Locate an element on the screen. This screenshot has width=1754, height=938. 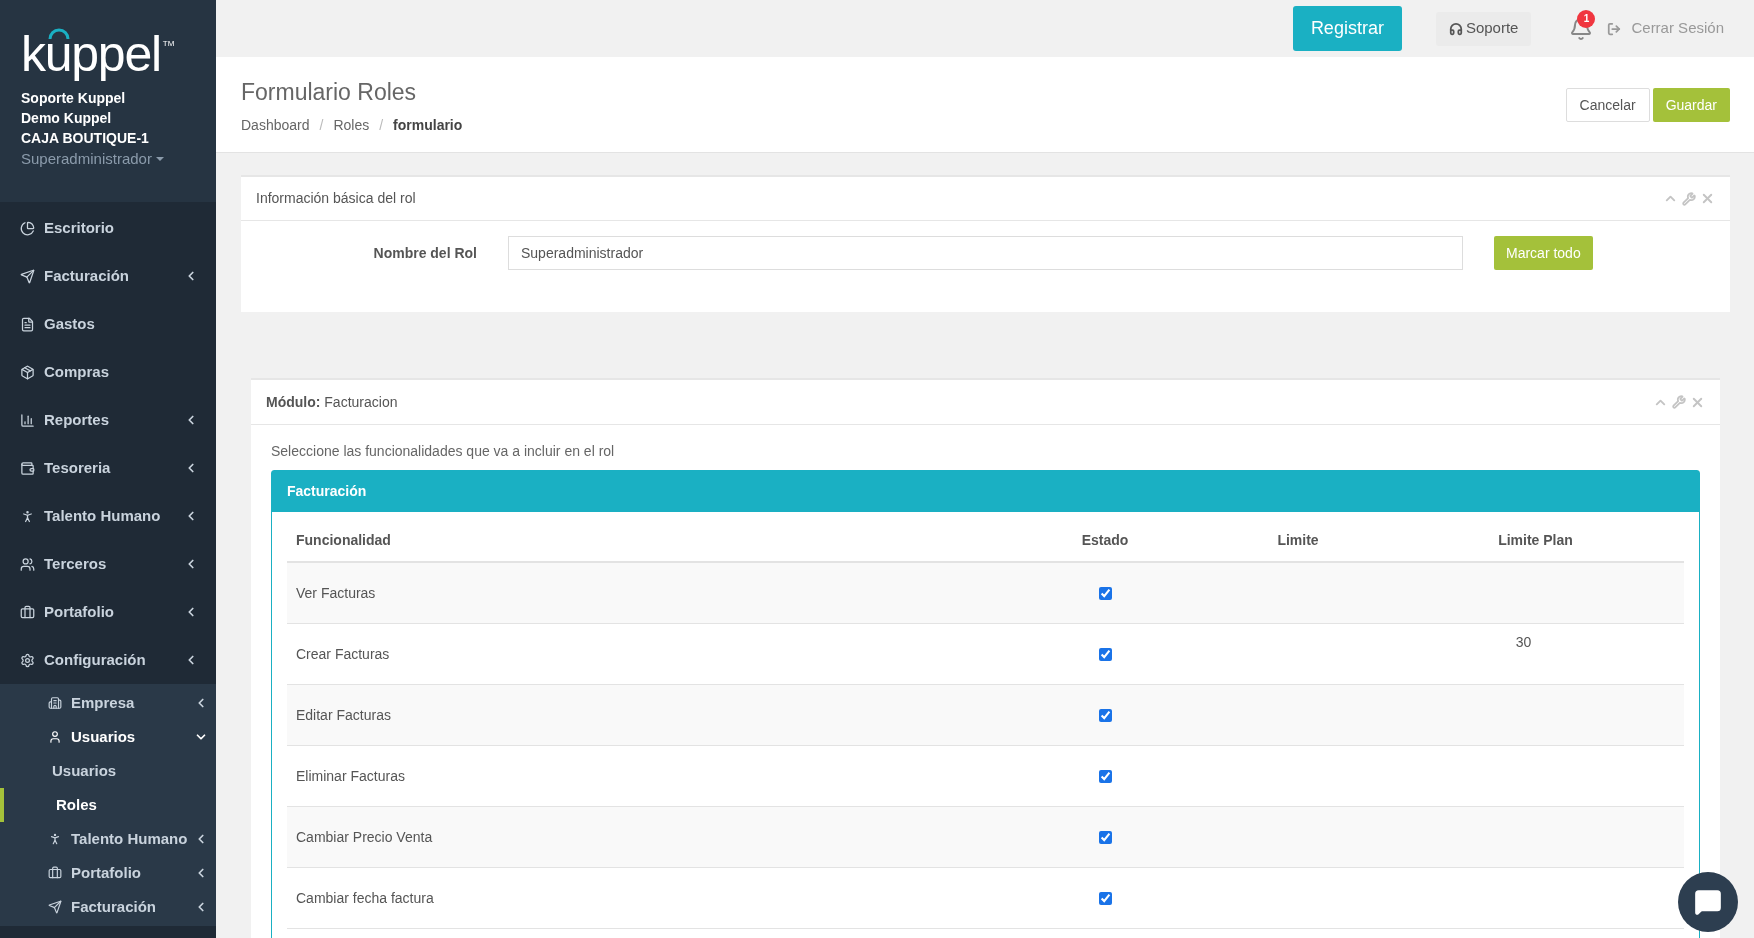
headset-icon is located at coordinates (1455, 28).